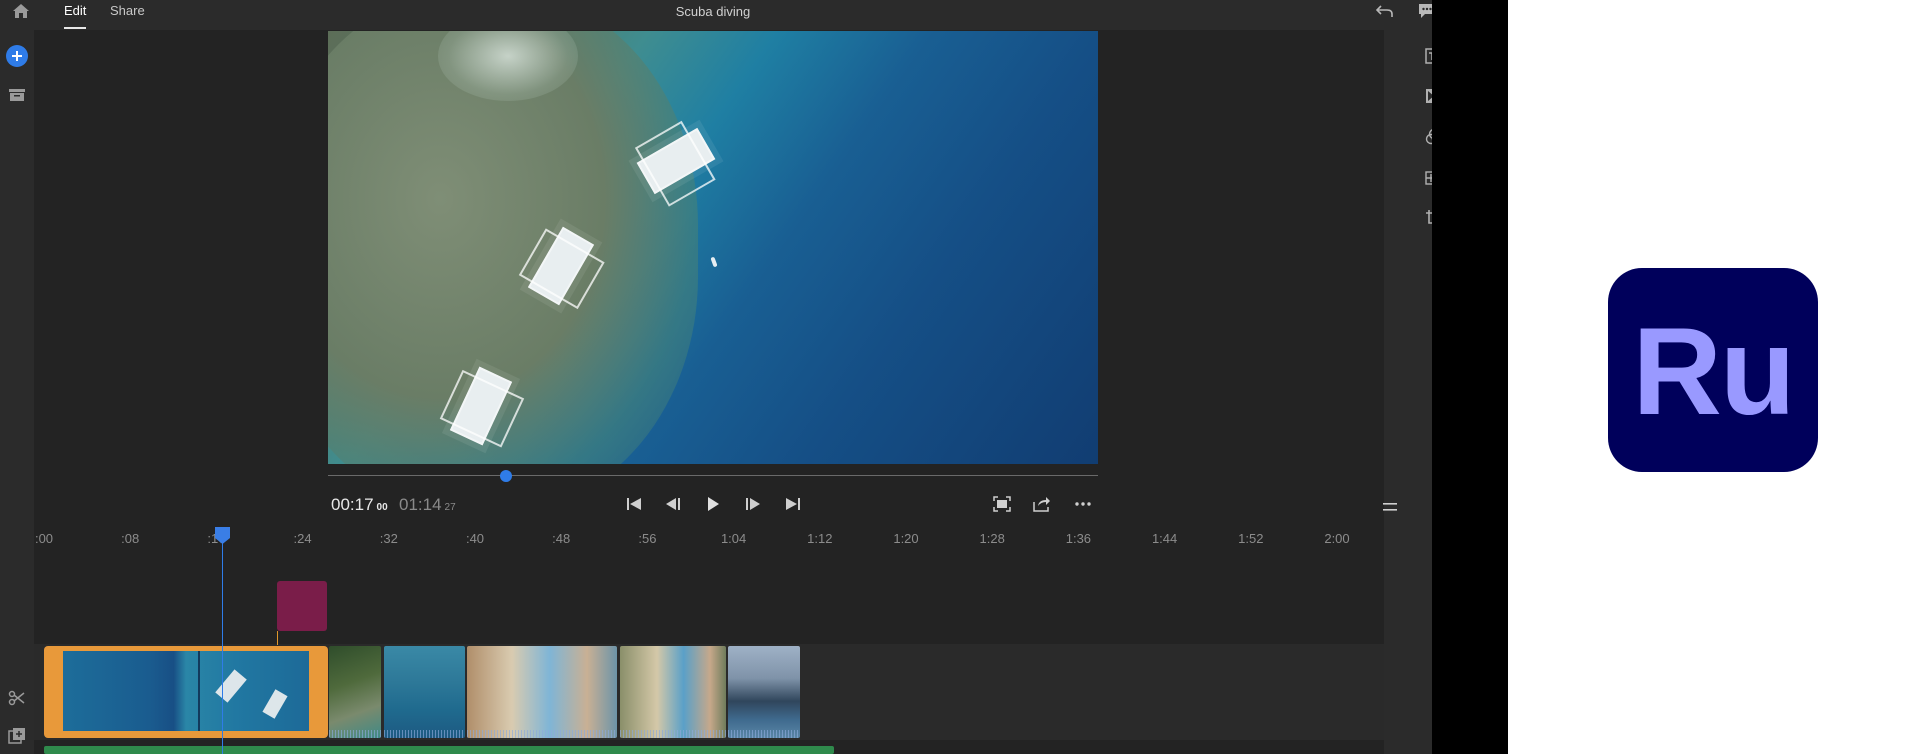  I want to click on ruler-tick-label: :24, so click(302, 538).